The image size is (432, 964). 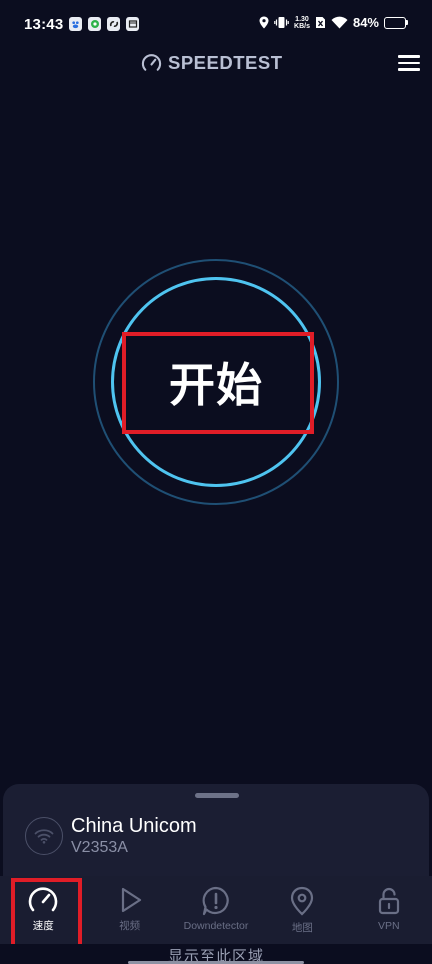 I want to click on baidu-app-icon, so click(x=75, y=24).